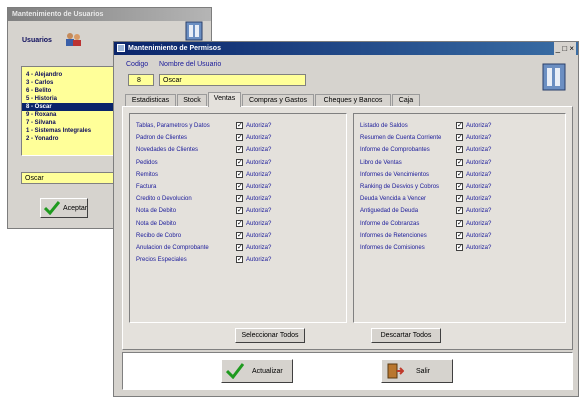 The width and height of the screenshot is (587, 400). I want to click on permission-row: Pedidos ✓ Autoriza?, so click(236, 164).